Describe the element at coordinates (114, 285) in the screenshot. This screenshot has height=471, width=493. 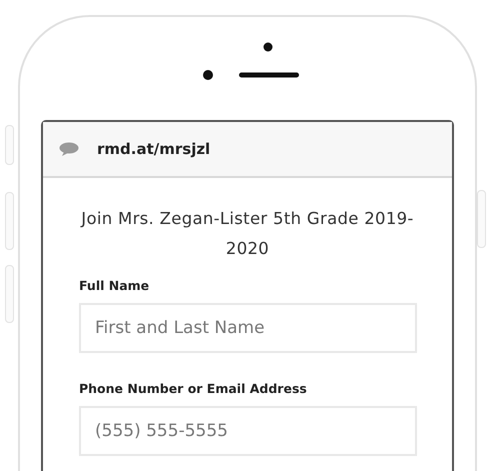
I see `field-label: Full Name` at that location.